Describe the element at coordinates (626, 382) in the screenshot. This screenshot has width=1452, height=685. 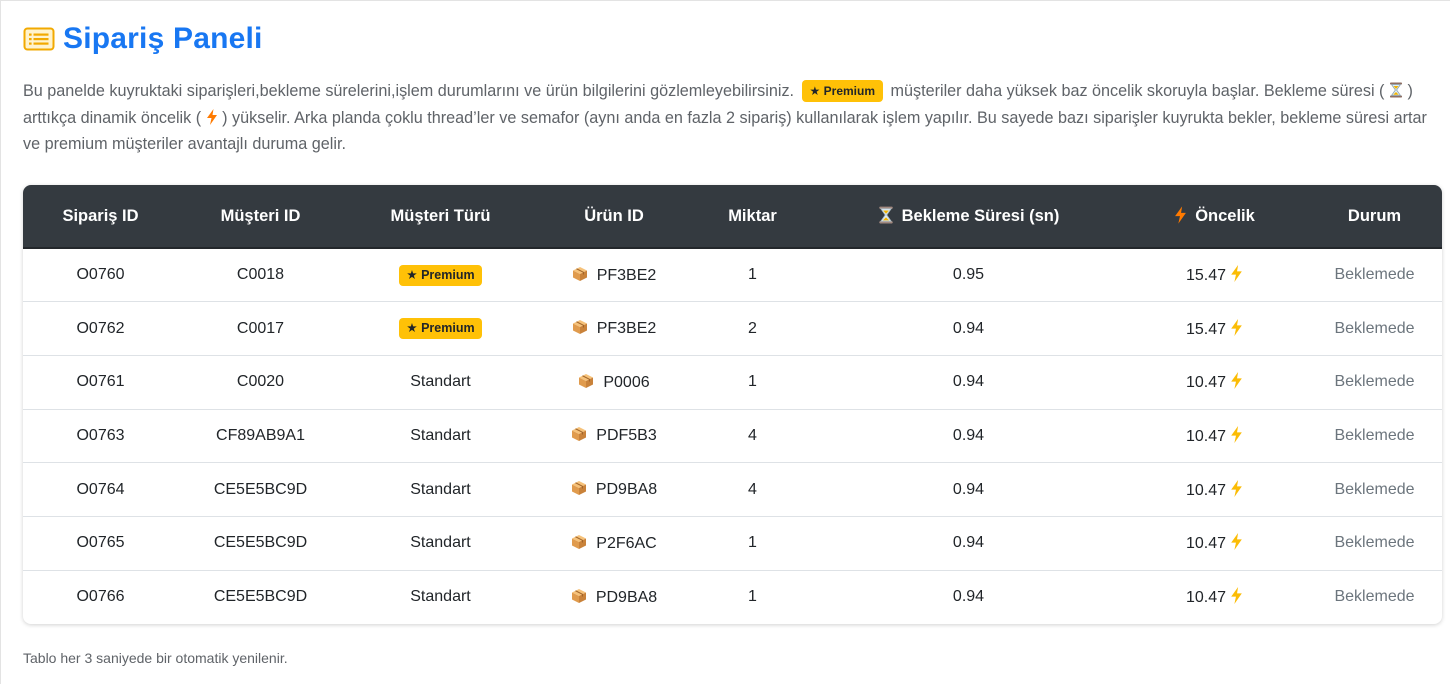
I see `product-id-text: P0006` at that location.